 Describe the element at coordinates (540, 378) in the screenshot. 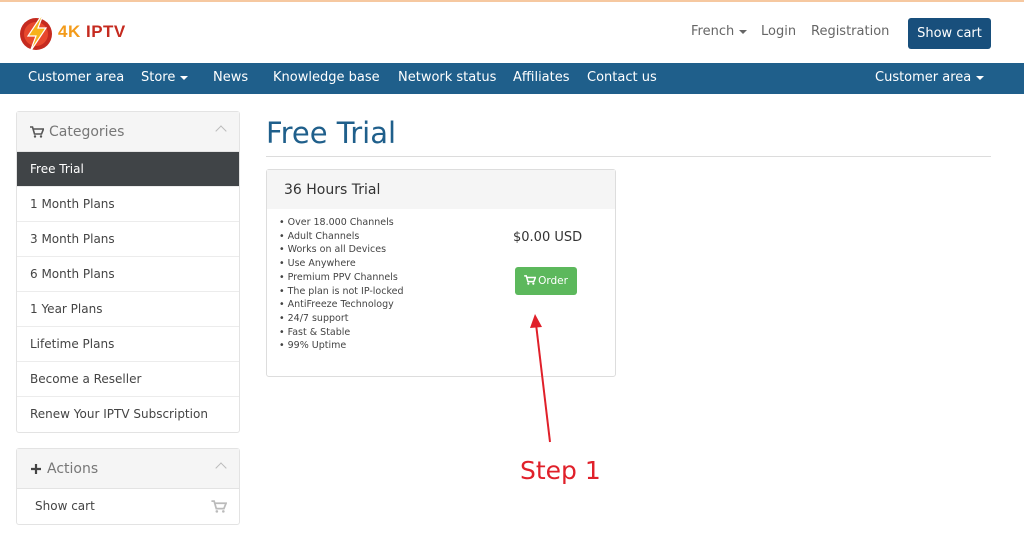

I see `annotation-arrow-icon` at that location.